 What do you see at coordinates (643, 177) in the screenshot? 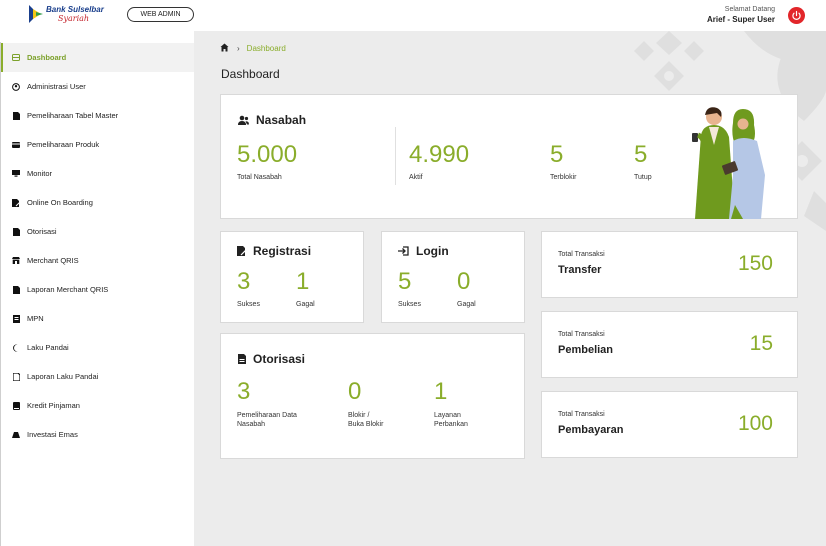
I see `tutup-label: Tutup` at bounding box center [643, 177].